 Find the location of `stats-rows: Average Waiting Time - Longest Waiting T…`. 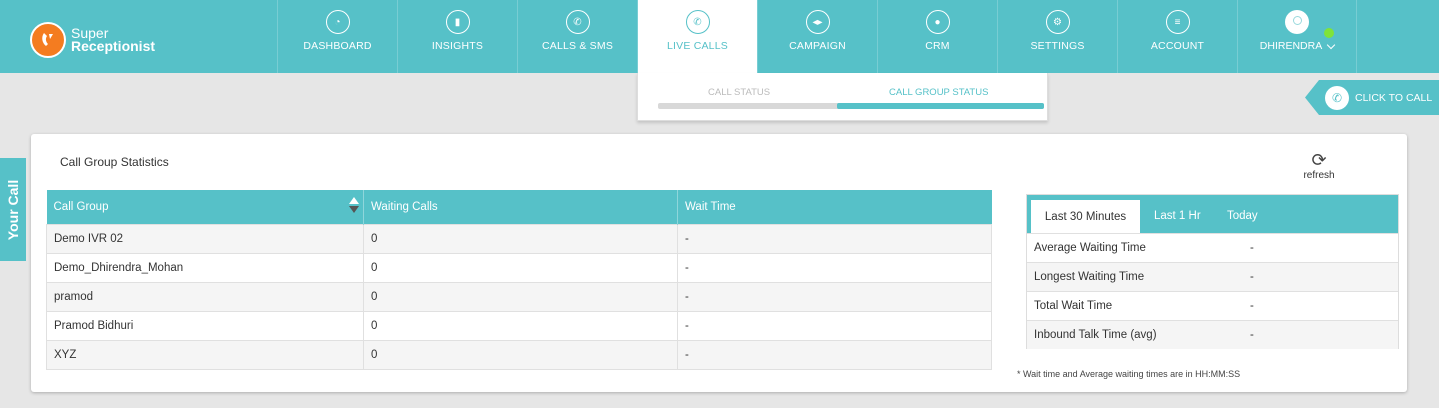

stats-rows: Average Waiting Time - Longest Waiting T… is located at coordinates (1212, 291).